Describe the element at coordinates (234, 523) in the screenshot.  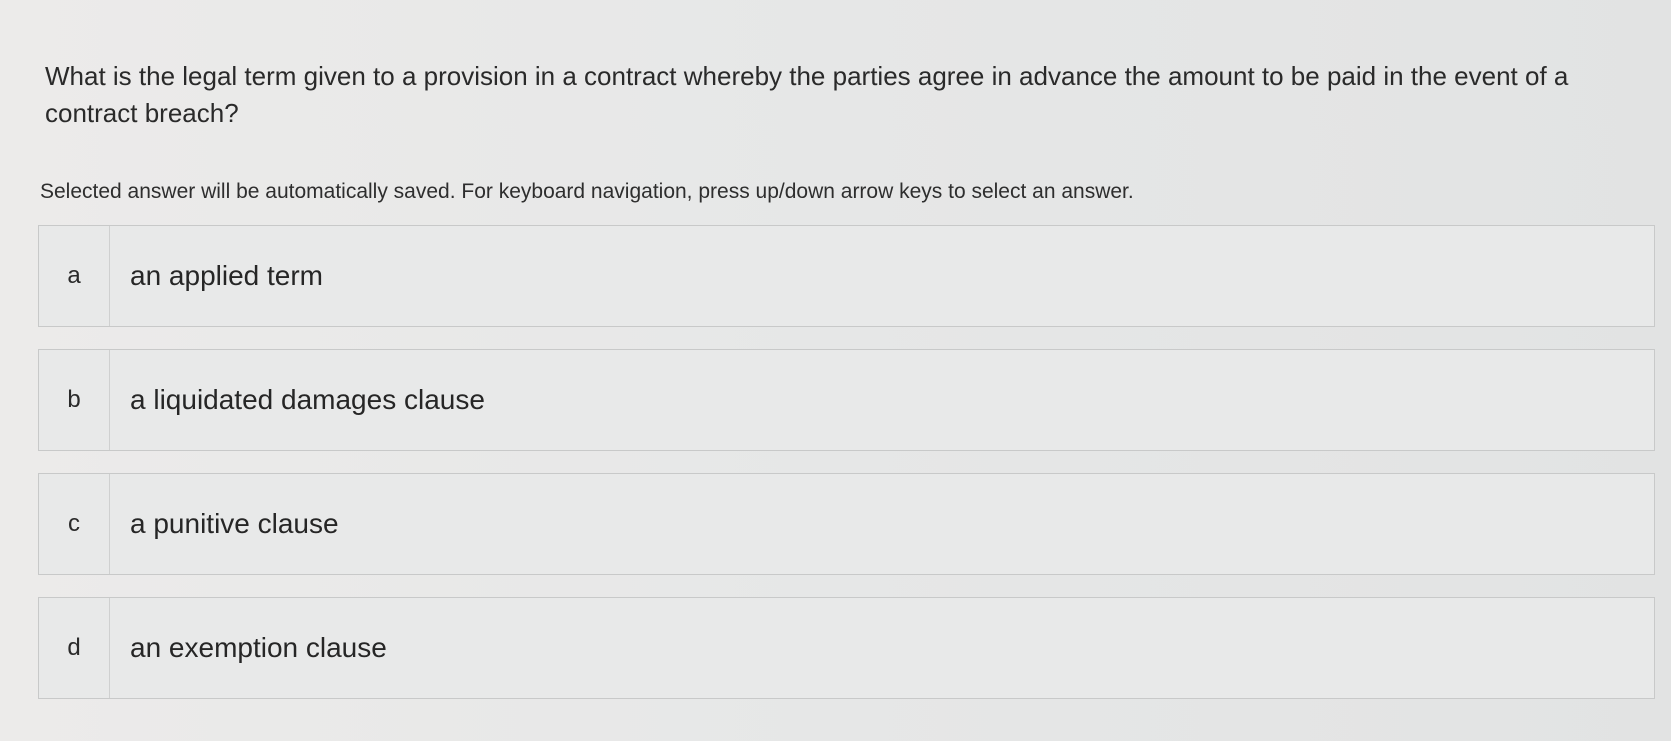
I see `option-text: a punitive clause` at that location.